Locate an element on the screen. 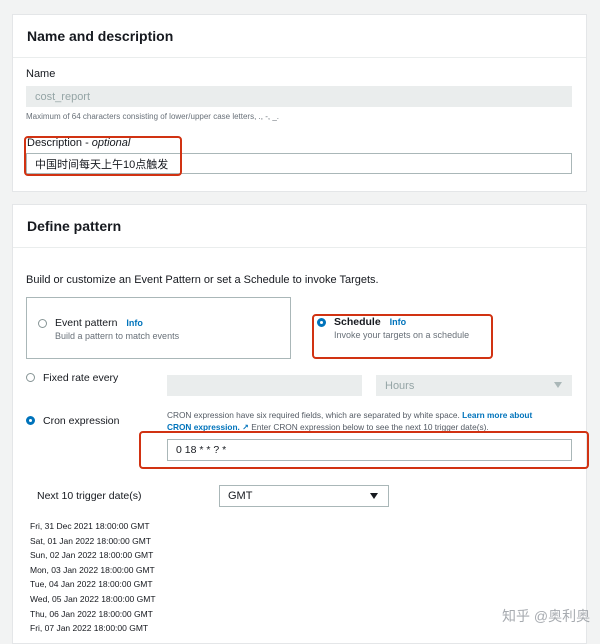 The height and width of the screenshot is (644, 600). trigger-date-item: Thu, 06 Jan 2022 18:00:00 GMT is located at coordinates (91, 613).